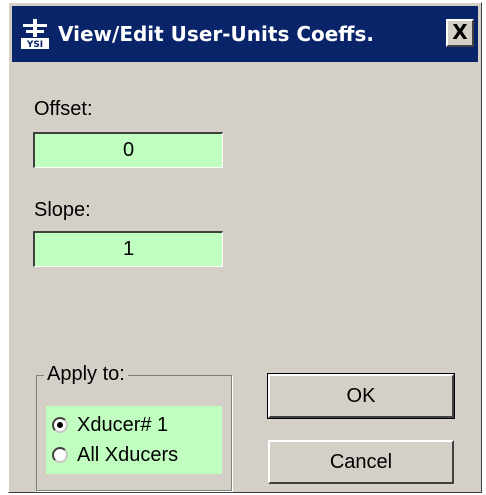 The height and width of the screenshot is (495, 486). I want to click on offset-input, so click(128, 150).